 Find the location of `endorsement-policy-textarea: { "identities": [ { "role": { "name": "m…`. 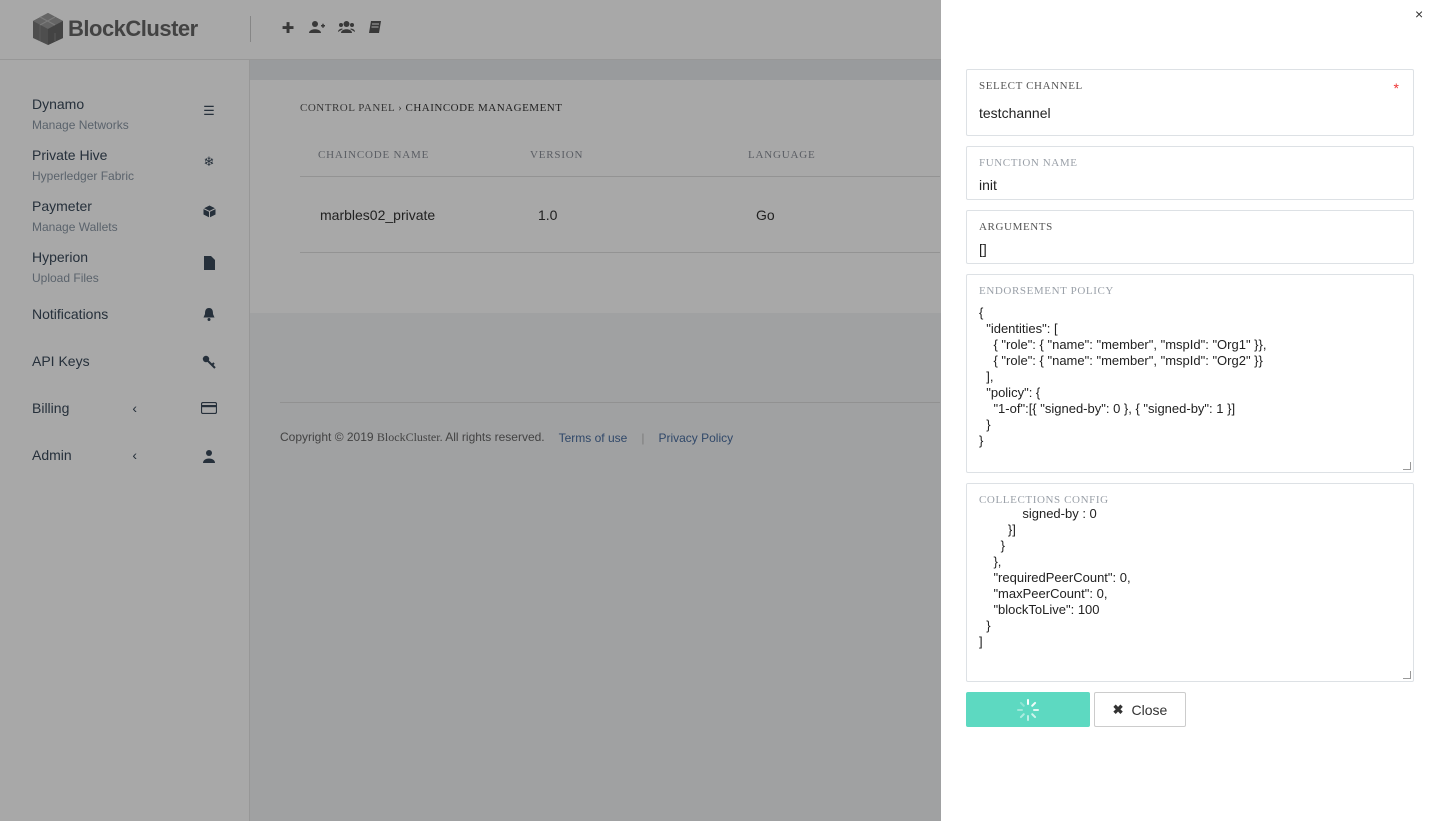

endorsement-policy-textarea: { "identities": [ { "role": { "name": "m… is located at coordinates (1122, 377).